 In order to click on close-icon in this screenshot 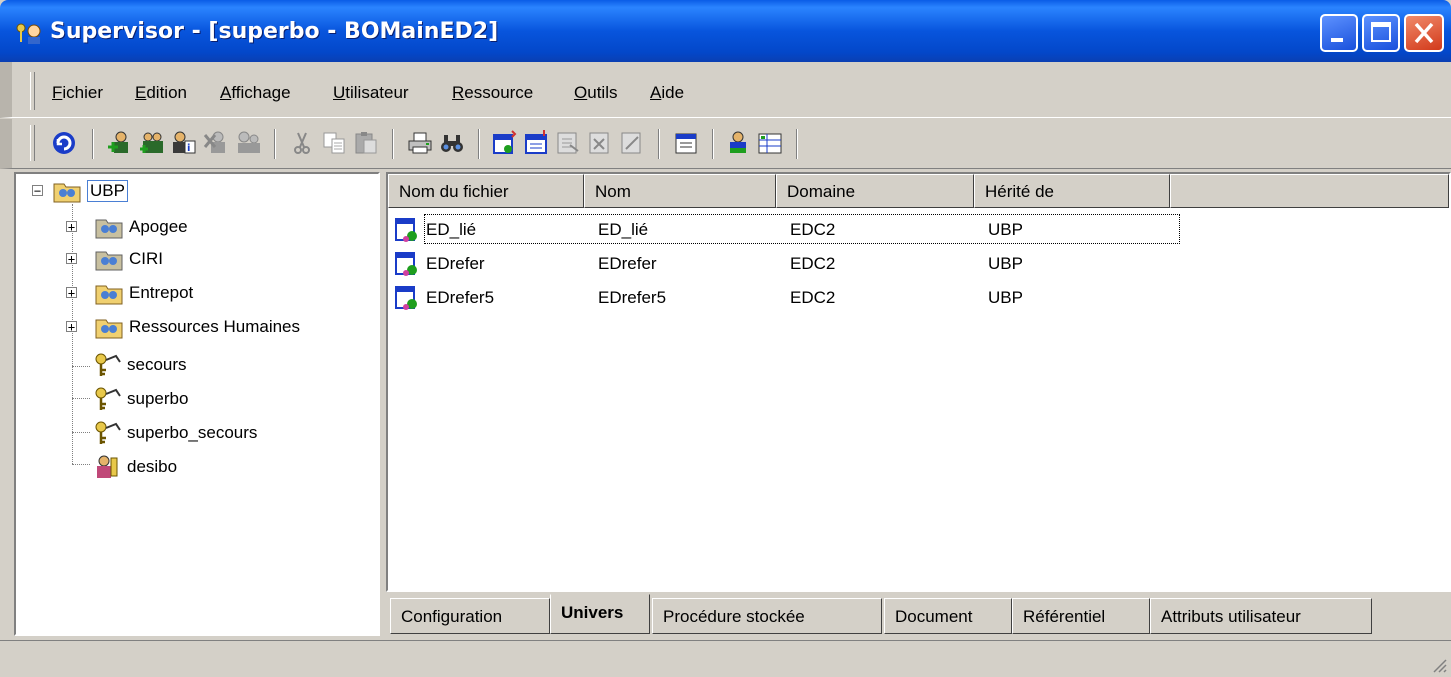, I will do `click(1424, 33)`.